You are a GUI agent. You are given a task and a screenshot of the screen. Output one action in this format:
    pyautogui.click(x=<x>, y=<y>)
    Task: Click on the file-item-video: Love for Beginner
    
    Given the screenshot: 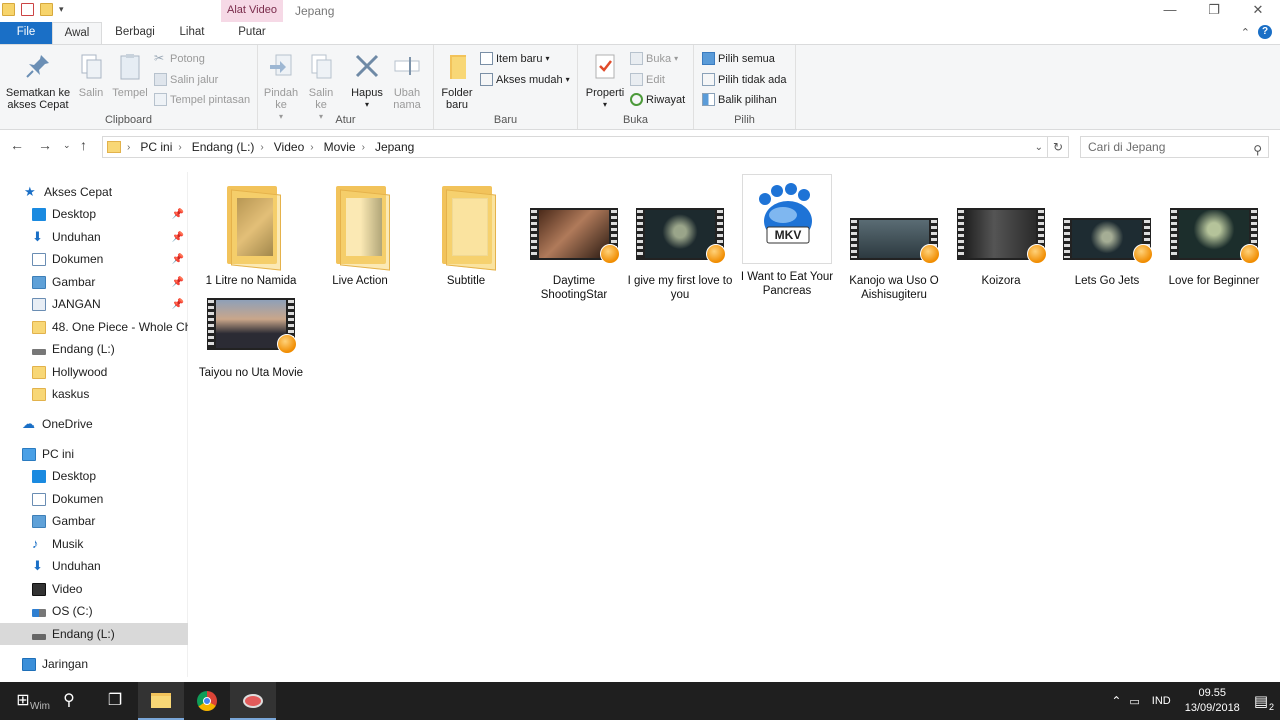 What is the action you would take?
    pyautogui.click(x=1214, y=233)
    